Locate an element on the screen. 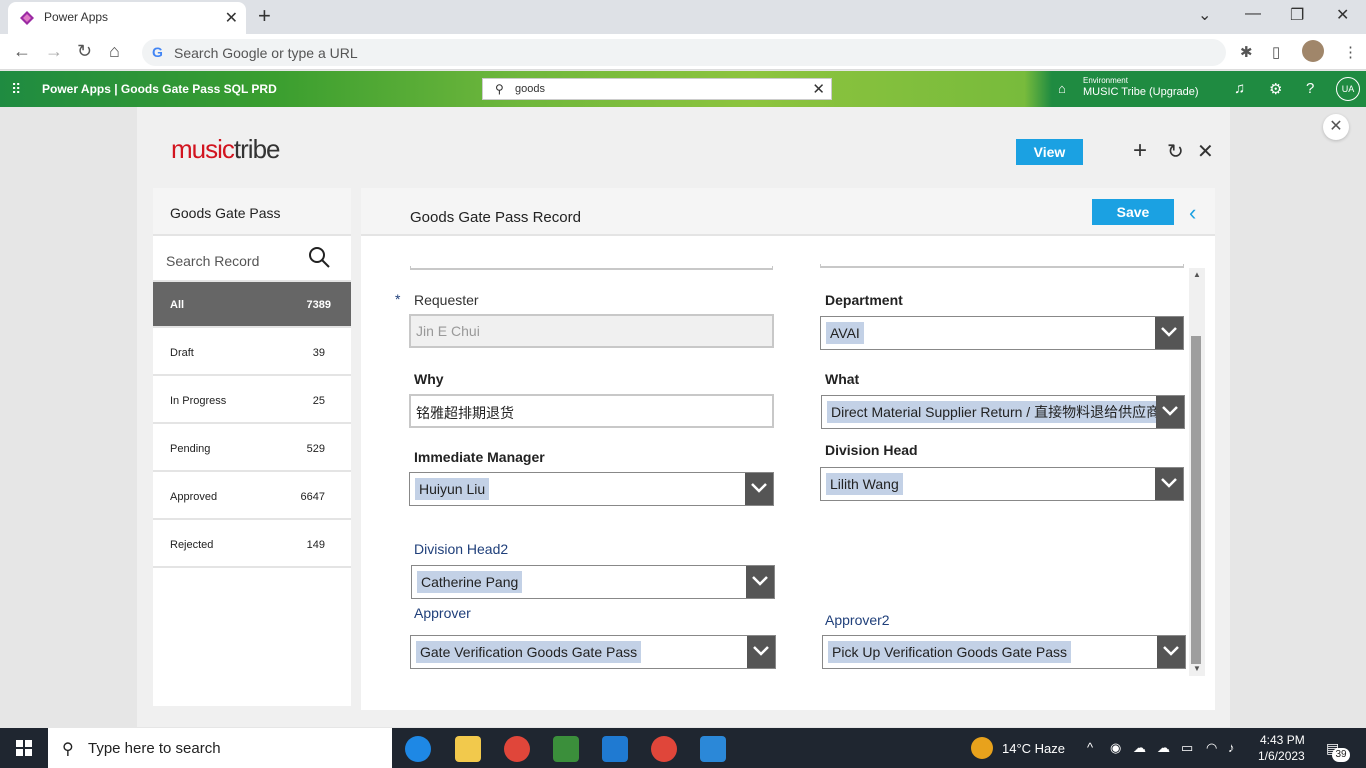 This screenshot has height=768, width=1366. close-app-icon: ✕ is located at coordinates (1336, 127).